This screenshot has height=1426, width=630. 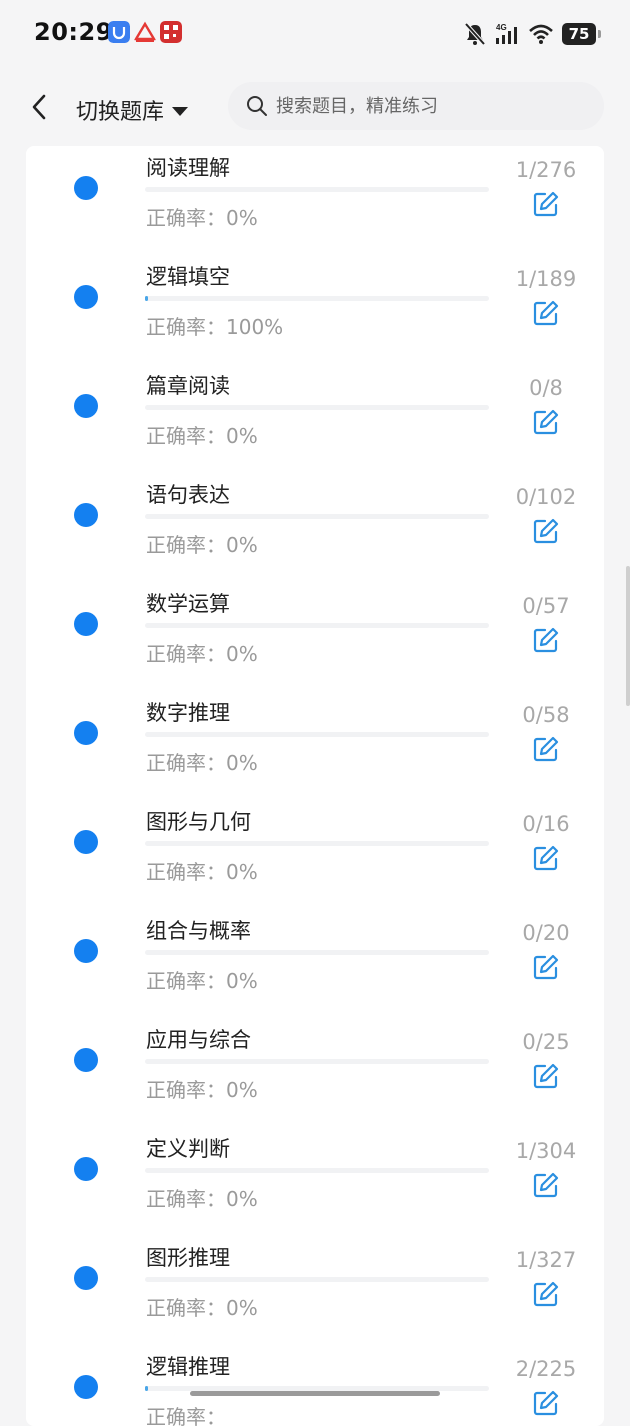 I want to click on switch-bank-button: 切换题库, so click(x=132, y=110).